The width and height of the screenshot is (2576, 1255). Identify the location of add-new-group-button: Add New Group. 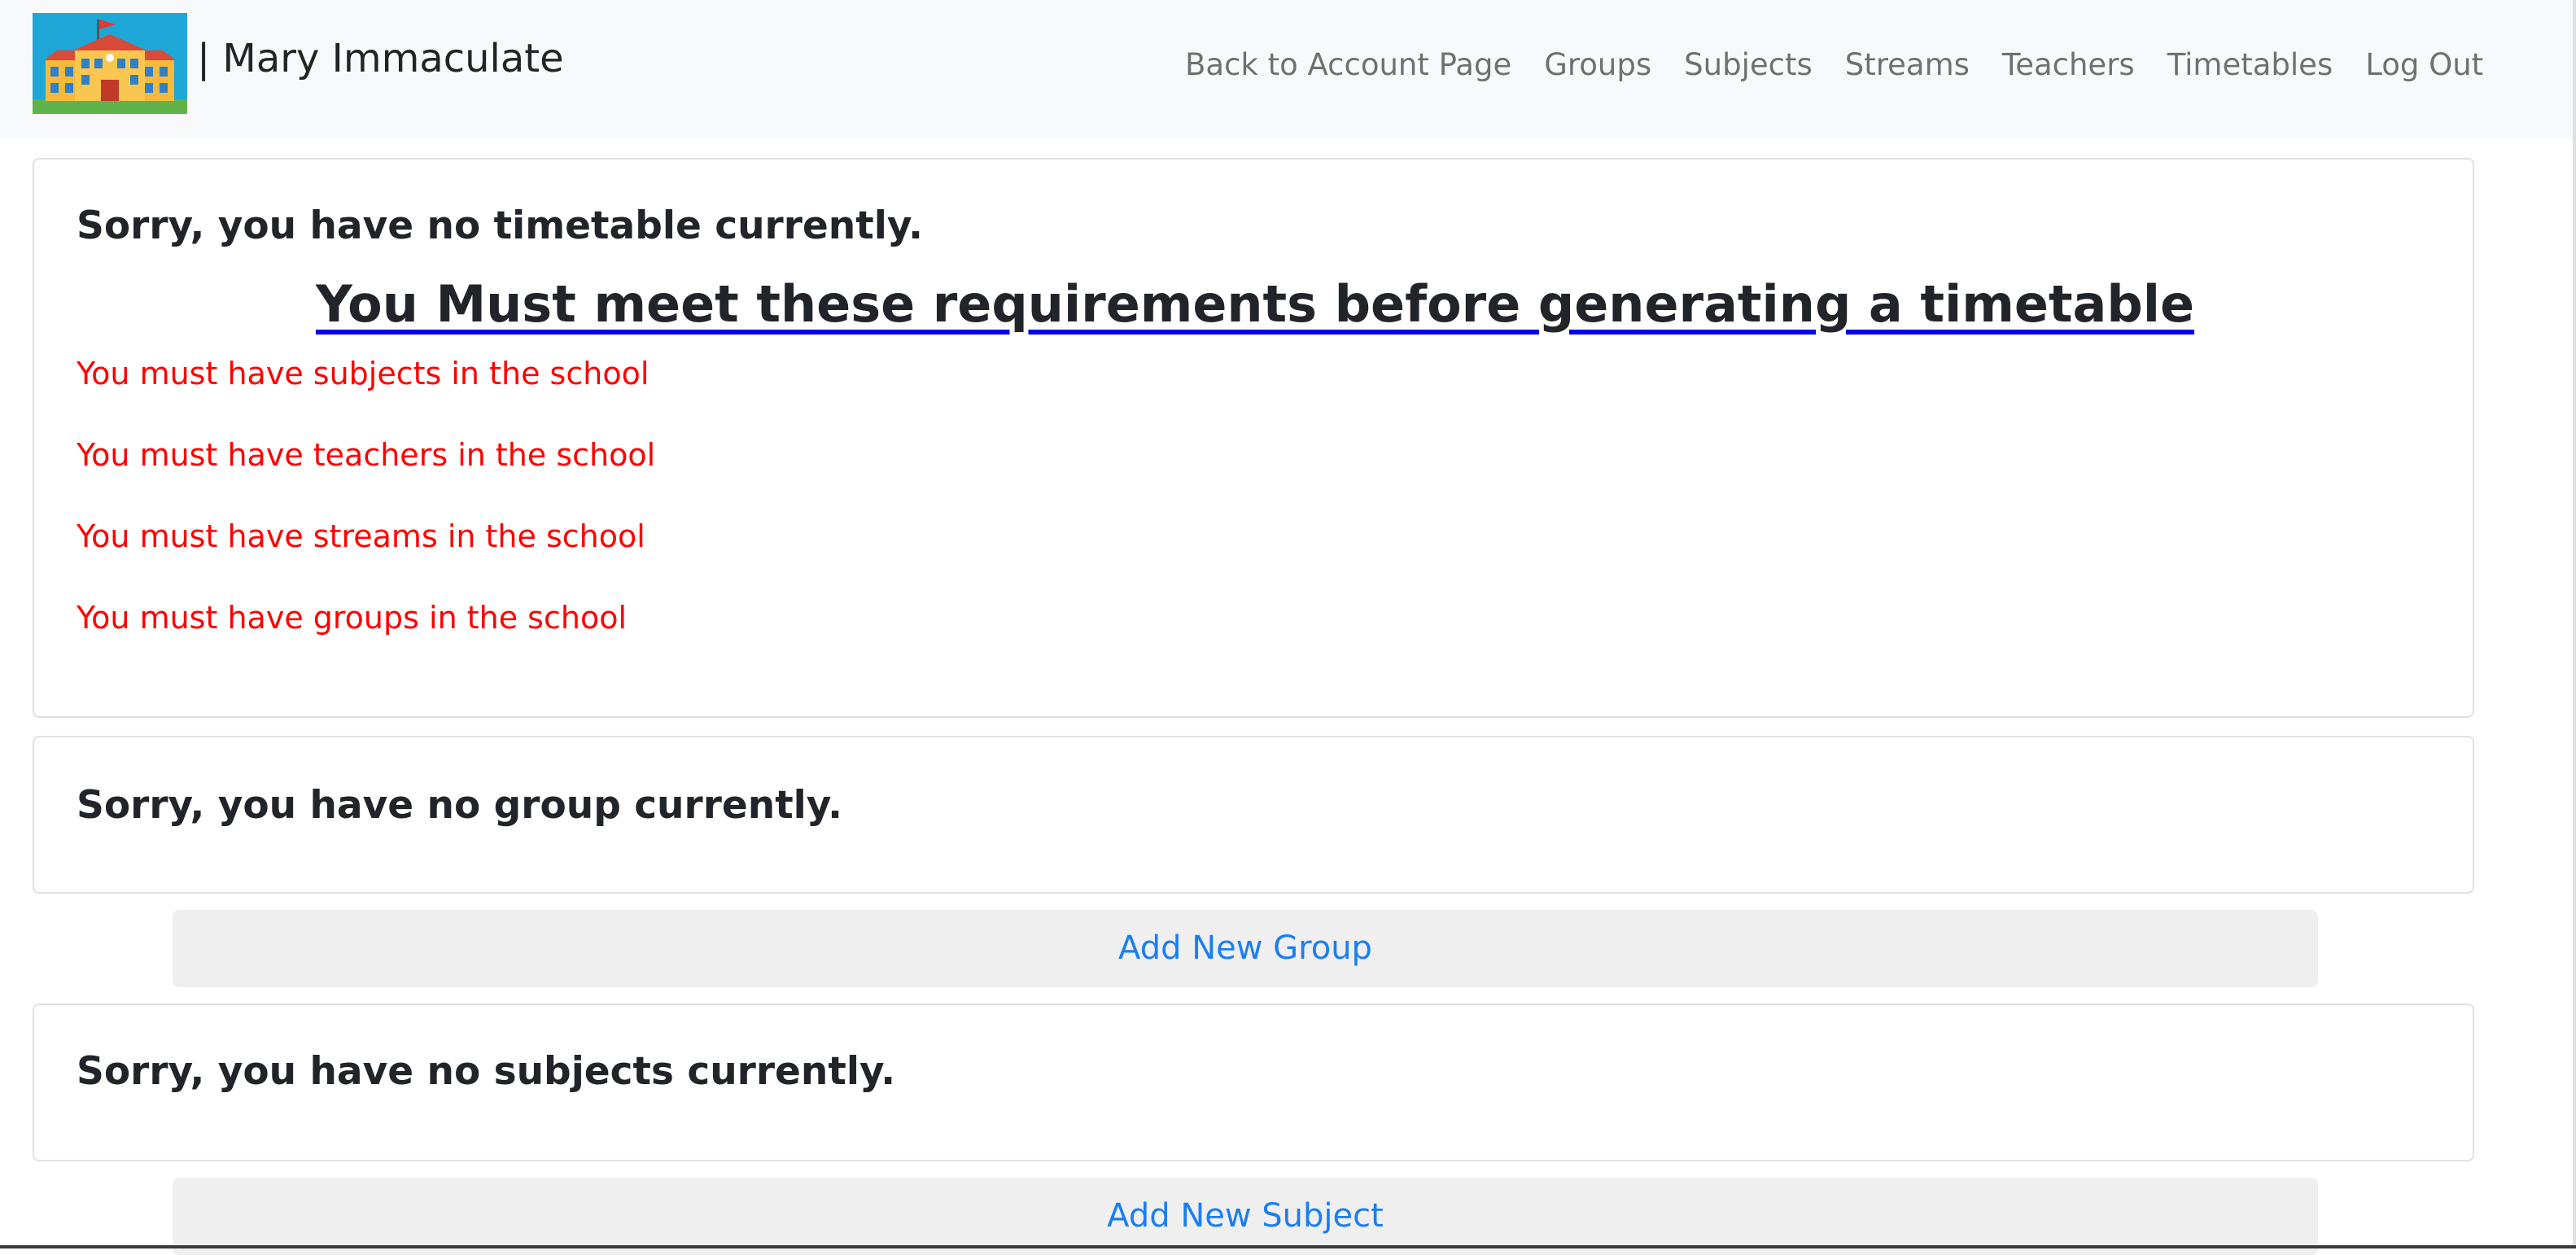
(1245, 948).